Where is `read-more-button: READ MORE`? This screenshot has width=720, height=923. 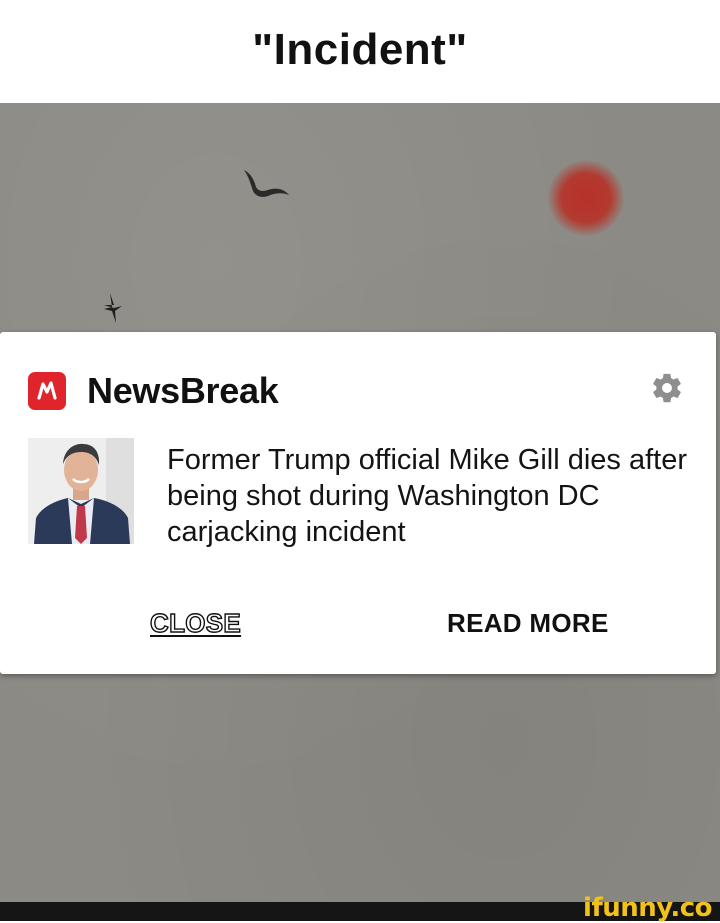 read-more-button: READ MORE is located at coordinates (528, 623).